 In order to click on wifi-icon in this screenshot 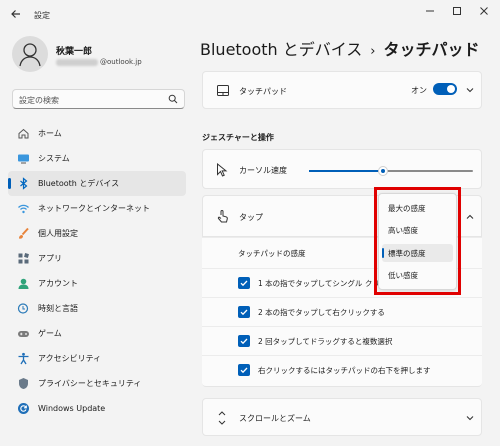, I will do `click(23, 209)`.